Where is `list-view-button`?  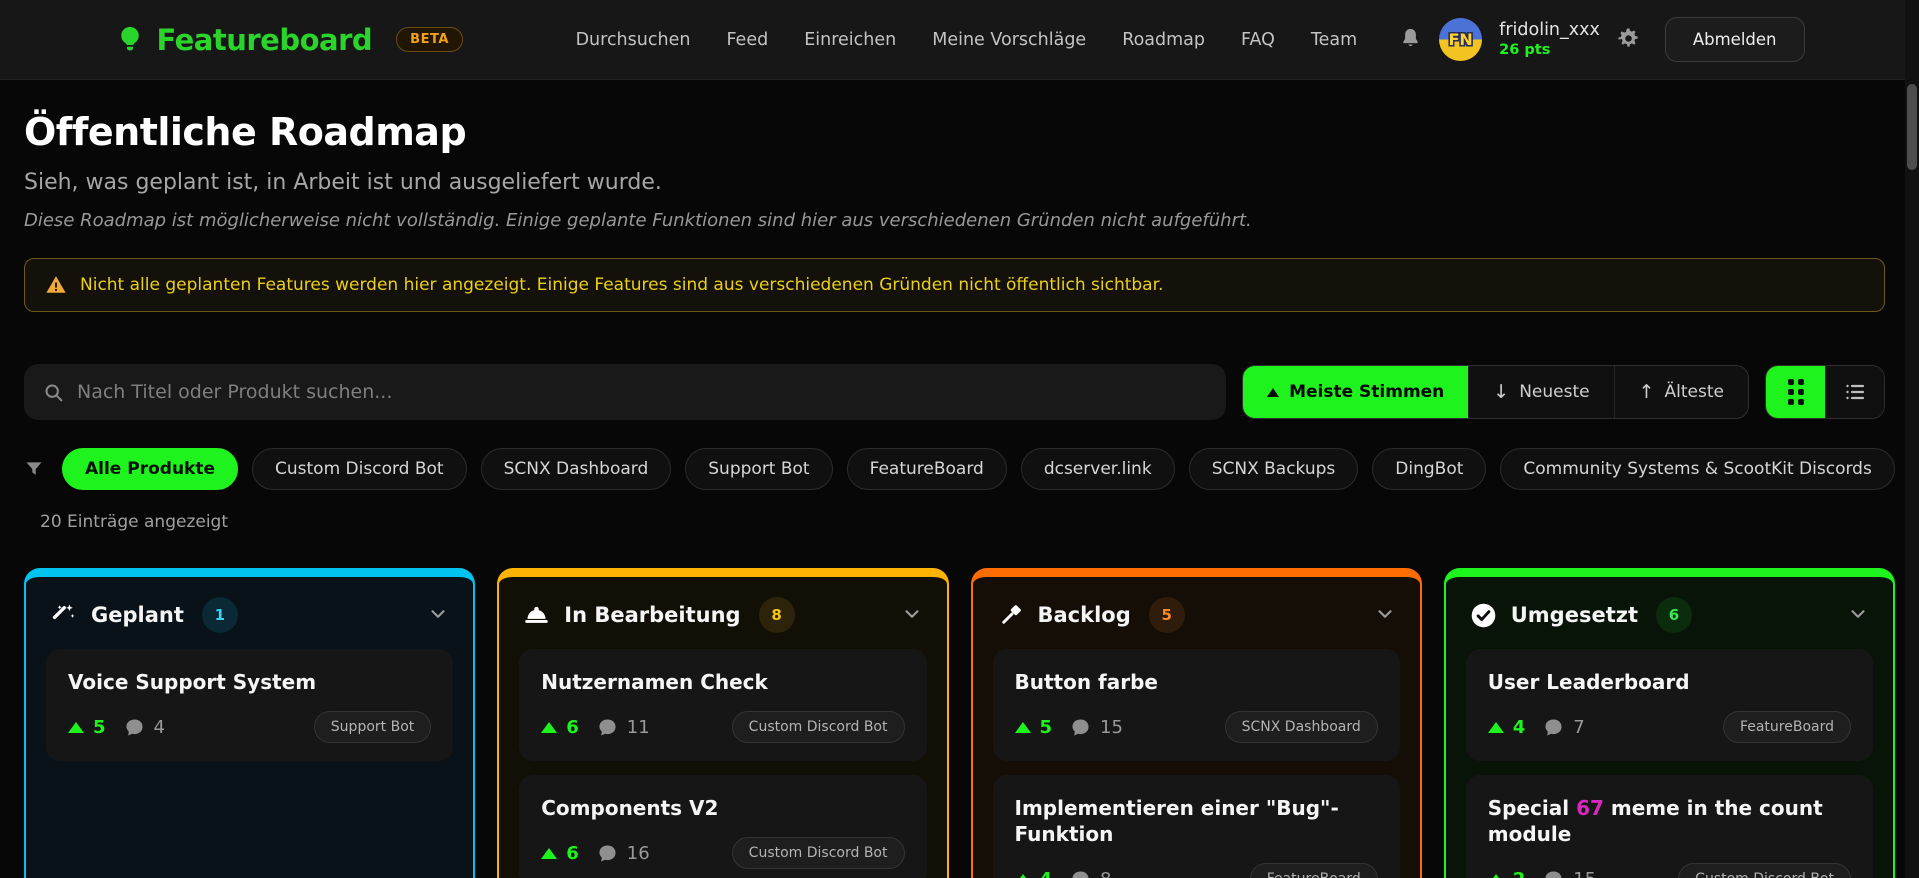 list-view-button is located at coordinates (1854, 392).